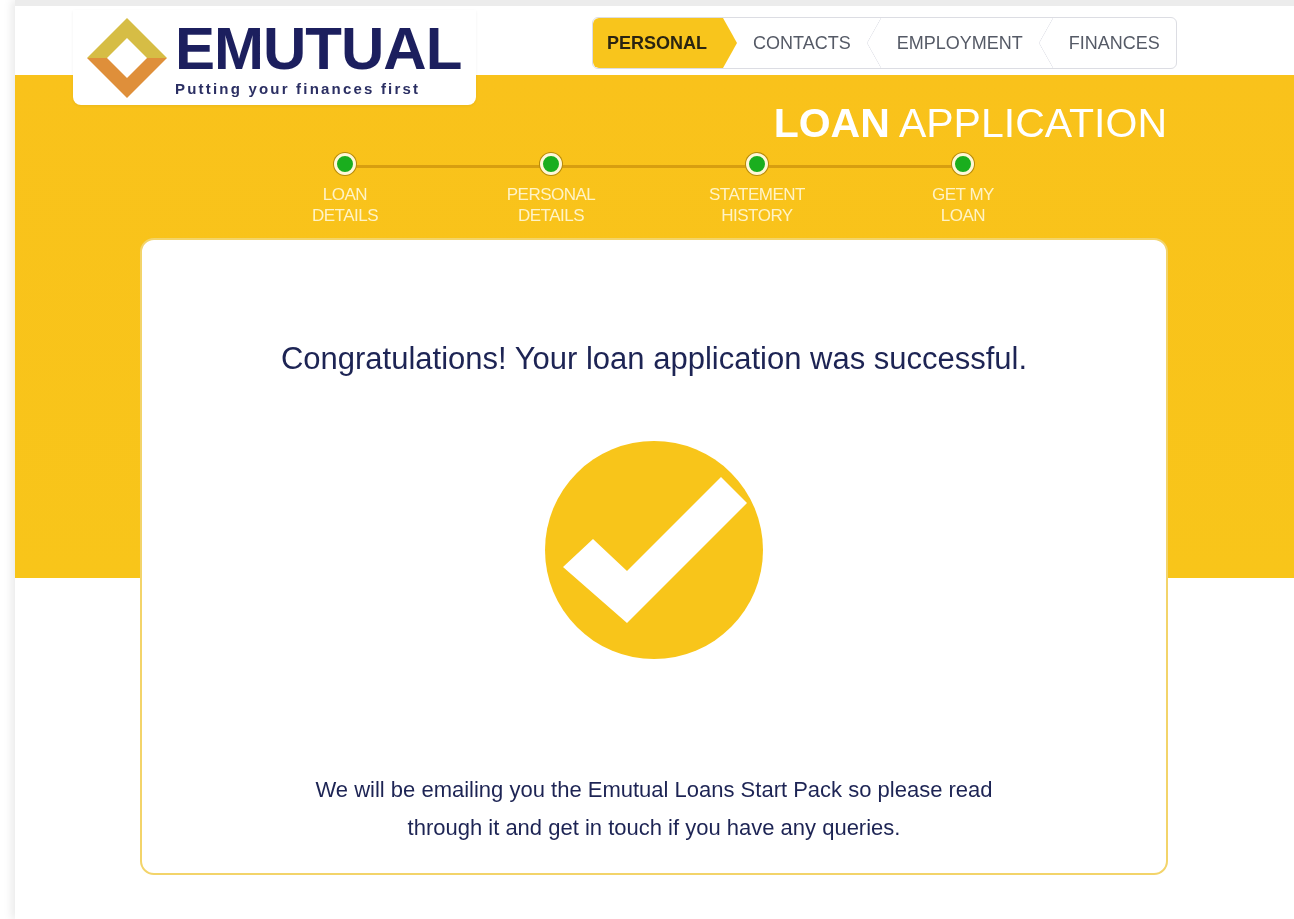  Describe the element at coordinates (1114, 43) in the screenshot. I see `step-tab: FINANCES` at that location.